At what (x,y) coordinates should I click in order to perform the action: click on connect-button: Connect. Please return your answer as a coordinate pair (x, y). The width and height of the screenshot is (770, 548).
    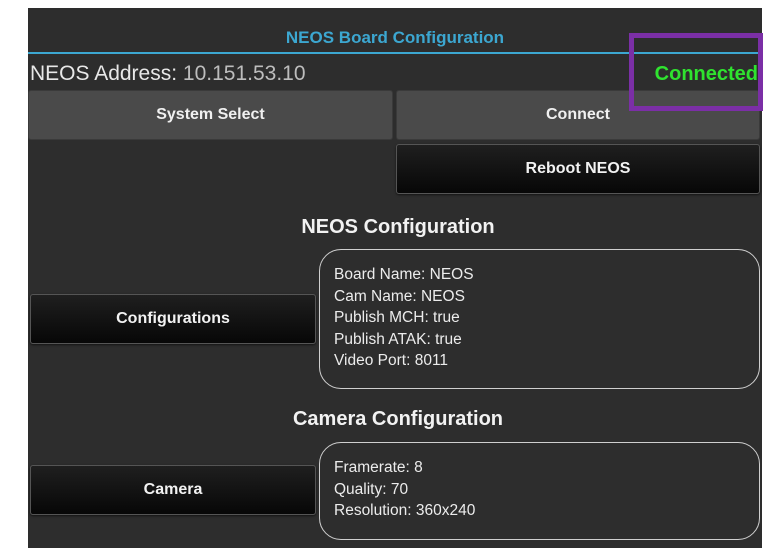
    Looking at the image, I should click on (578, 115).